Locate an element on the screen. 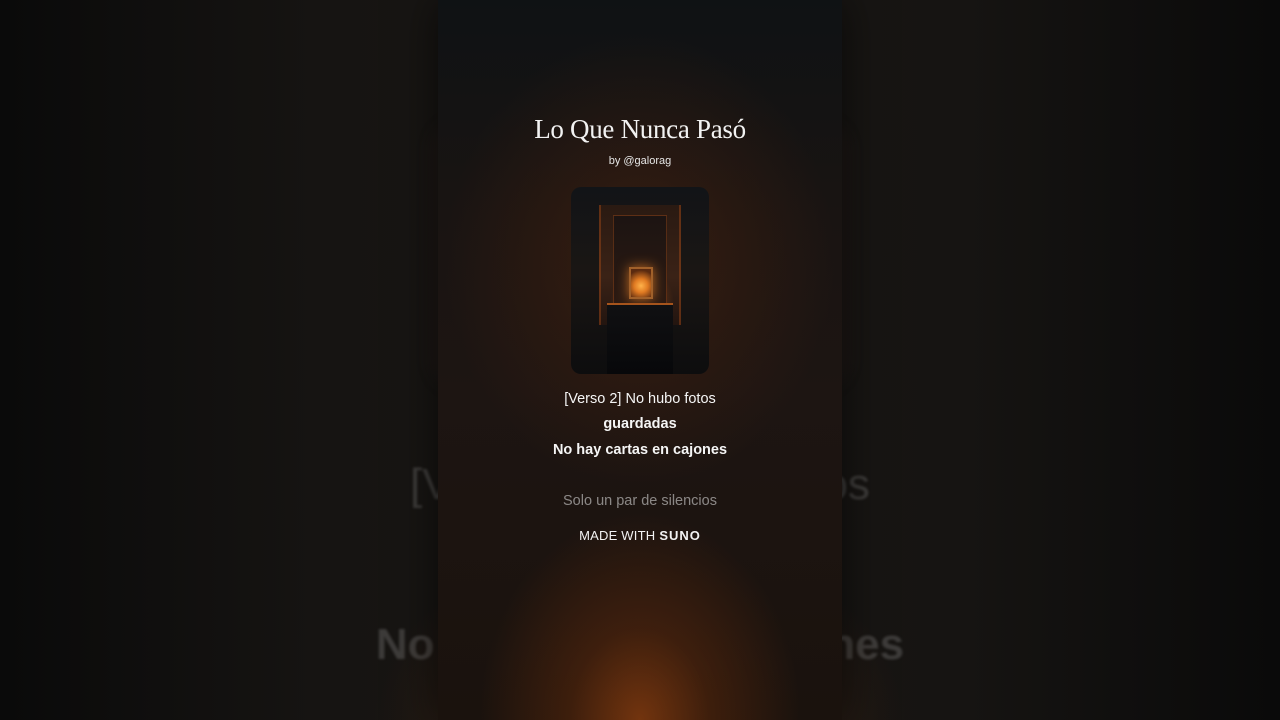  cover-artwork is located at coordinates (640, 280).